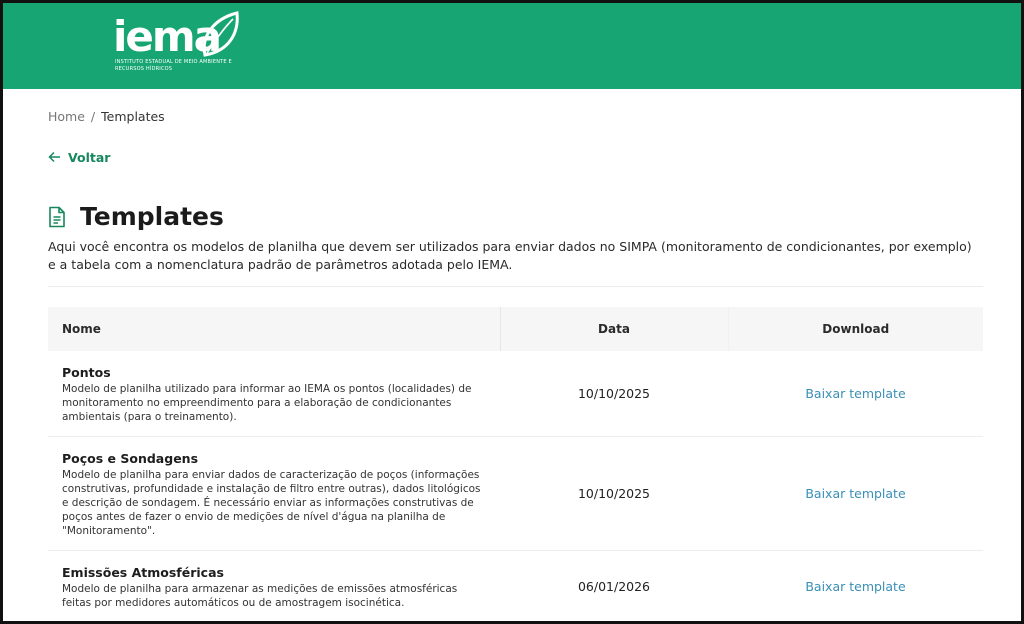 The width and height of the screenshot is (1024, 624). What do you see at coordinates (512, 118) in the screenshot?
I see `breadcrumb: Home / Templates` at bounding box center [512, 118].